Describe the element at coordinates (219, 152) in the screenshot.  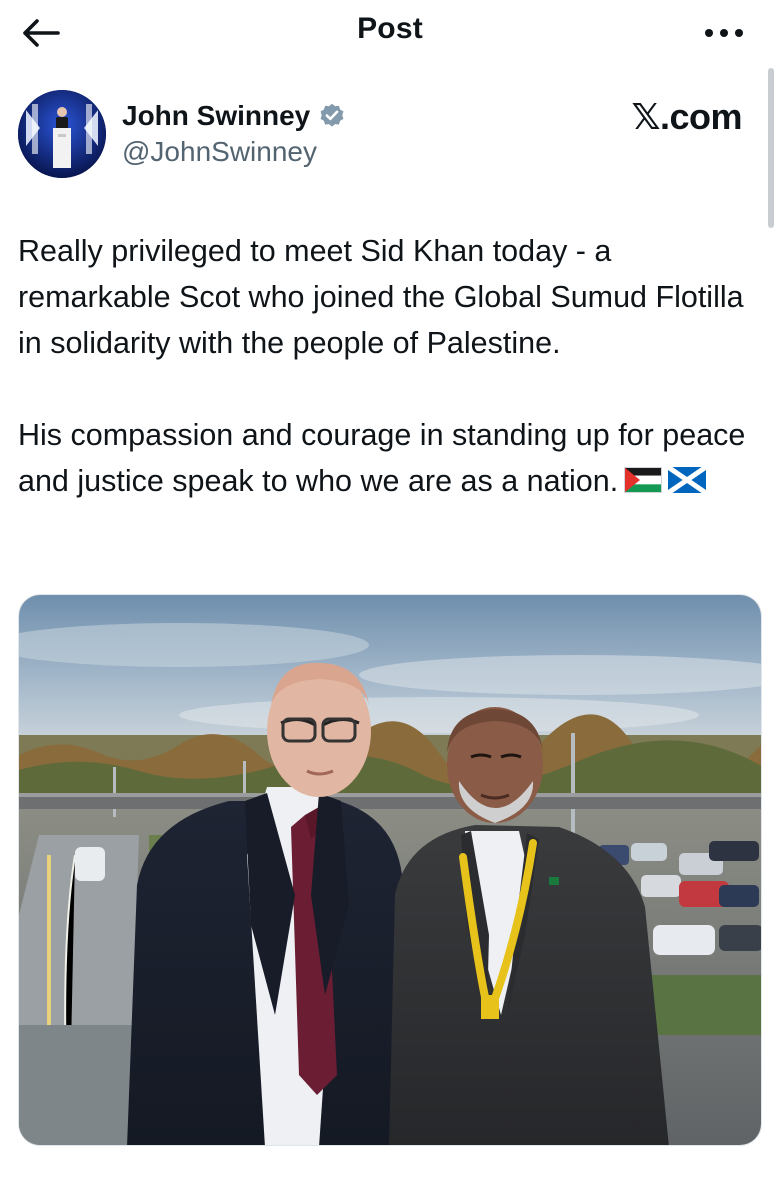
I see `author-handle: @JohnSwinney` at that location.